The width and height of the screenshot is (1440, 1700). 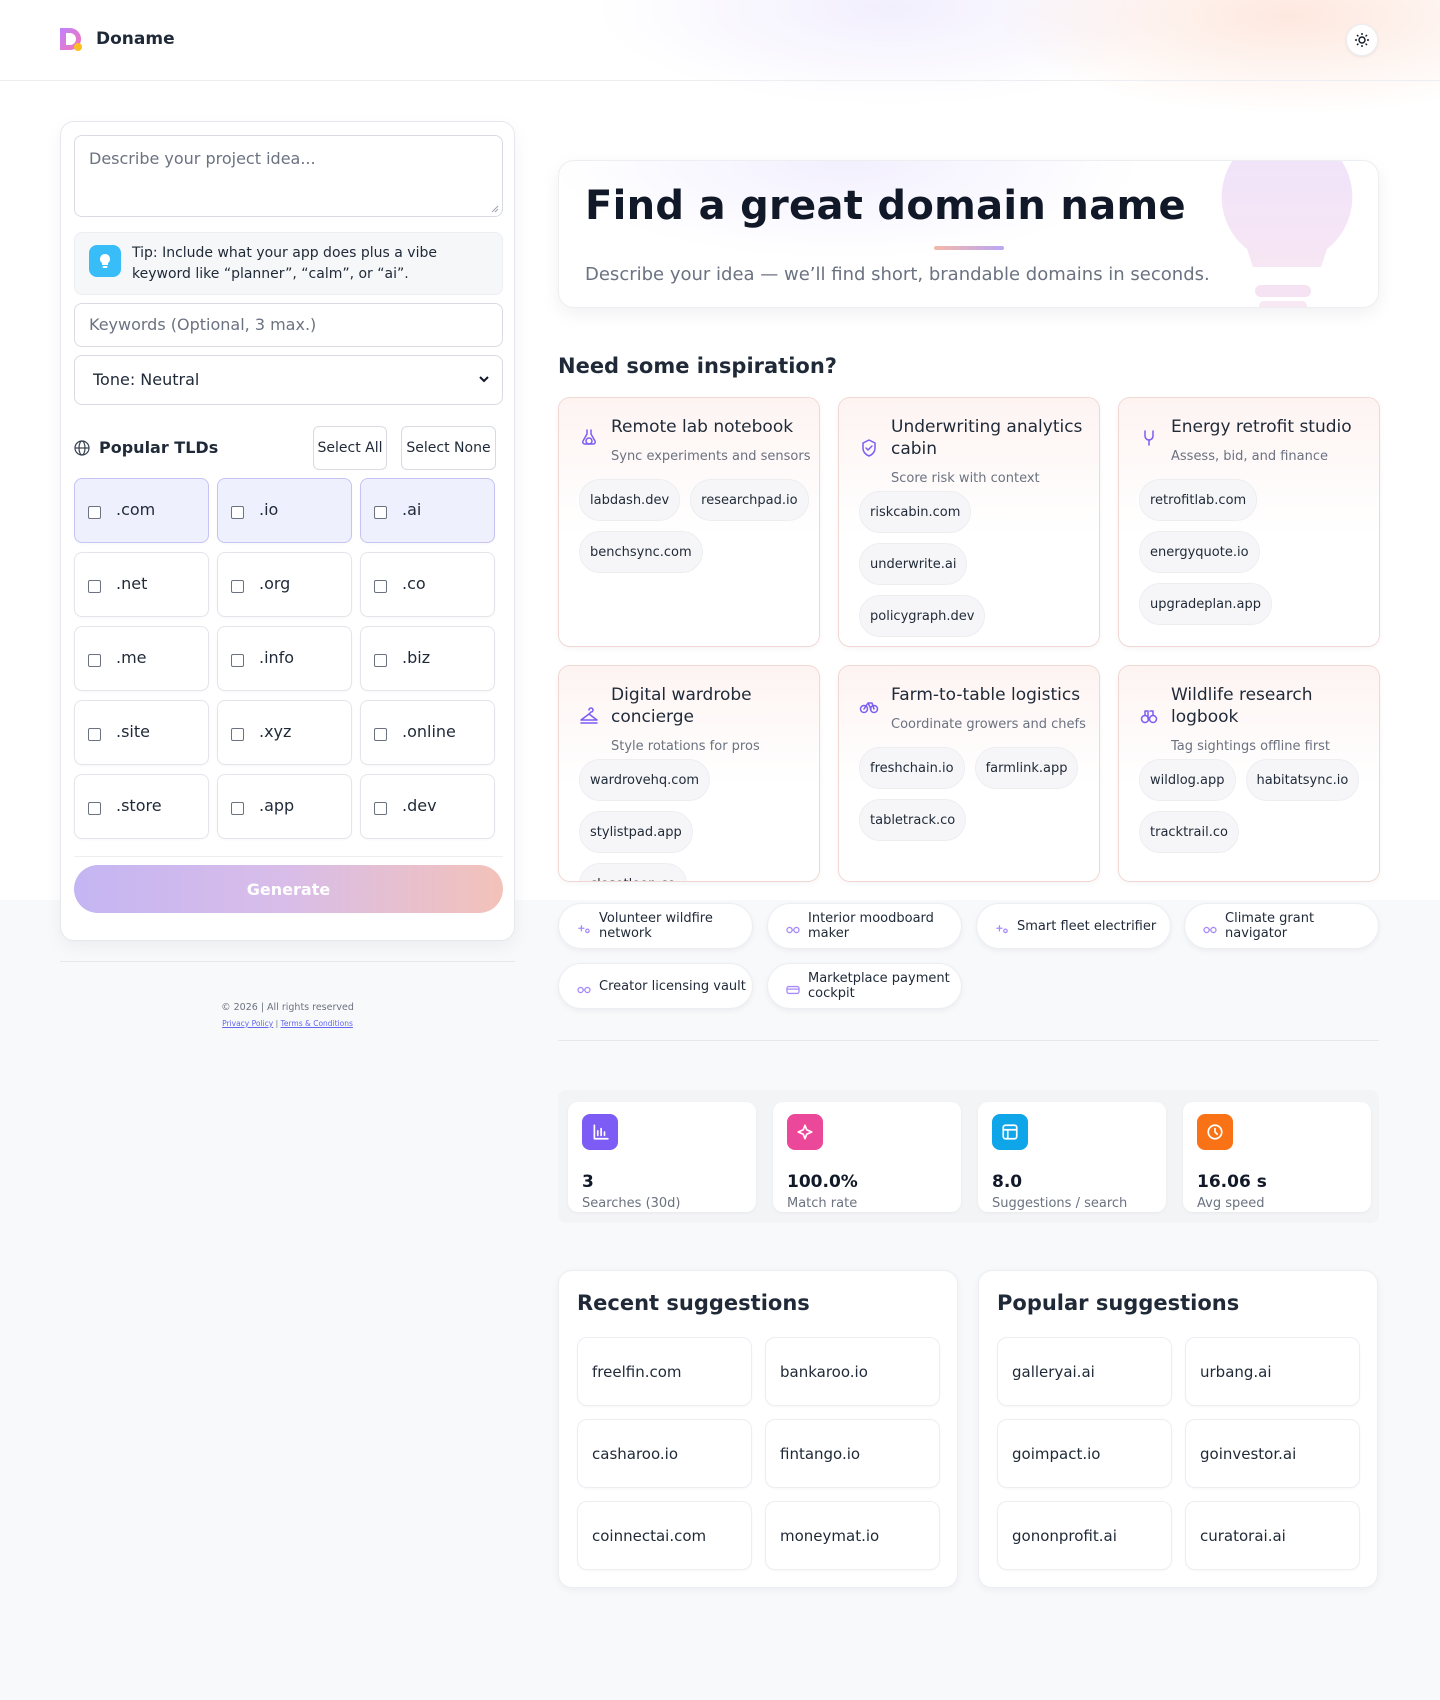 What do you see at coordinates (141, 510) in the screenshot?
I see `tld-option: .com` at bounding box center [141, 510].